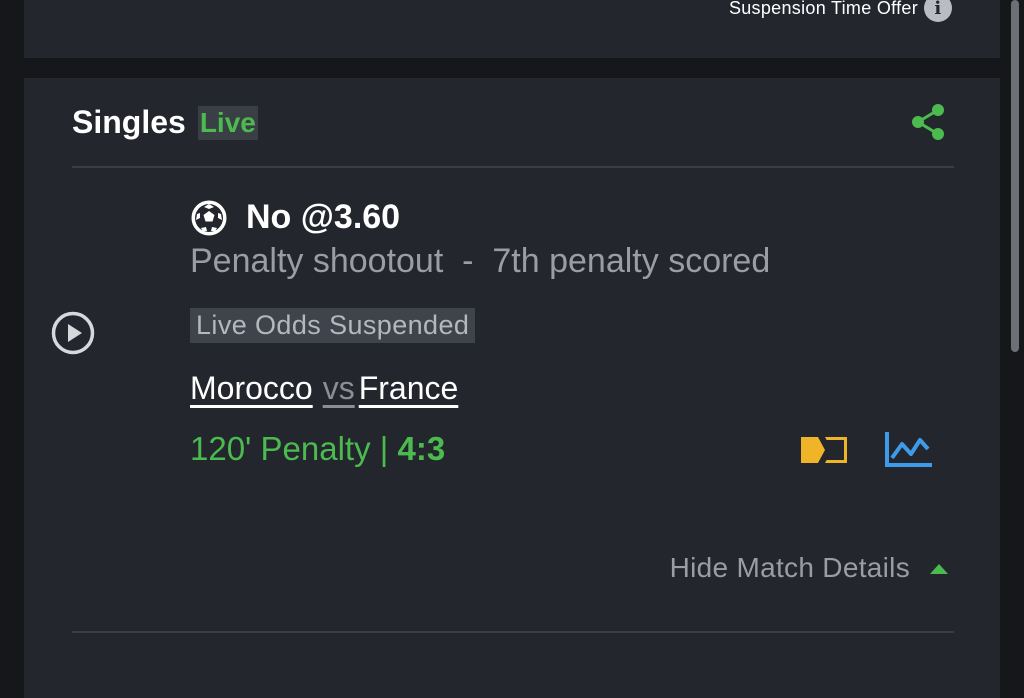  I want to click on info-icon: i, so click(938, 11).